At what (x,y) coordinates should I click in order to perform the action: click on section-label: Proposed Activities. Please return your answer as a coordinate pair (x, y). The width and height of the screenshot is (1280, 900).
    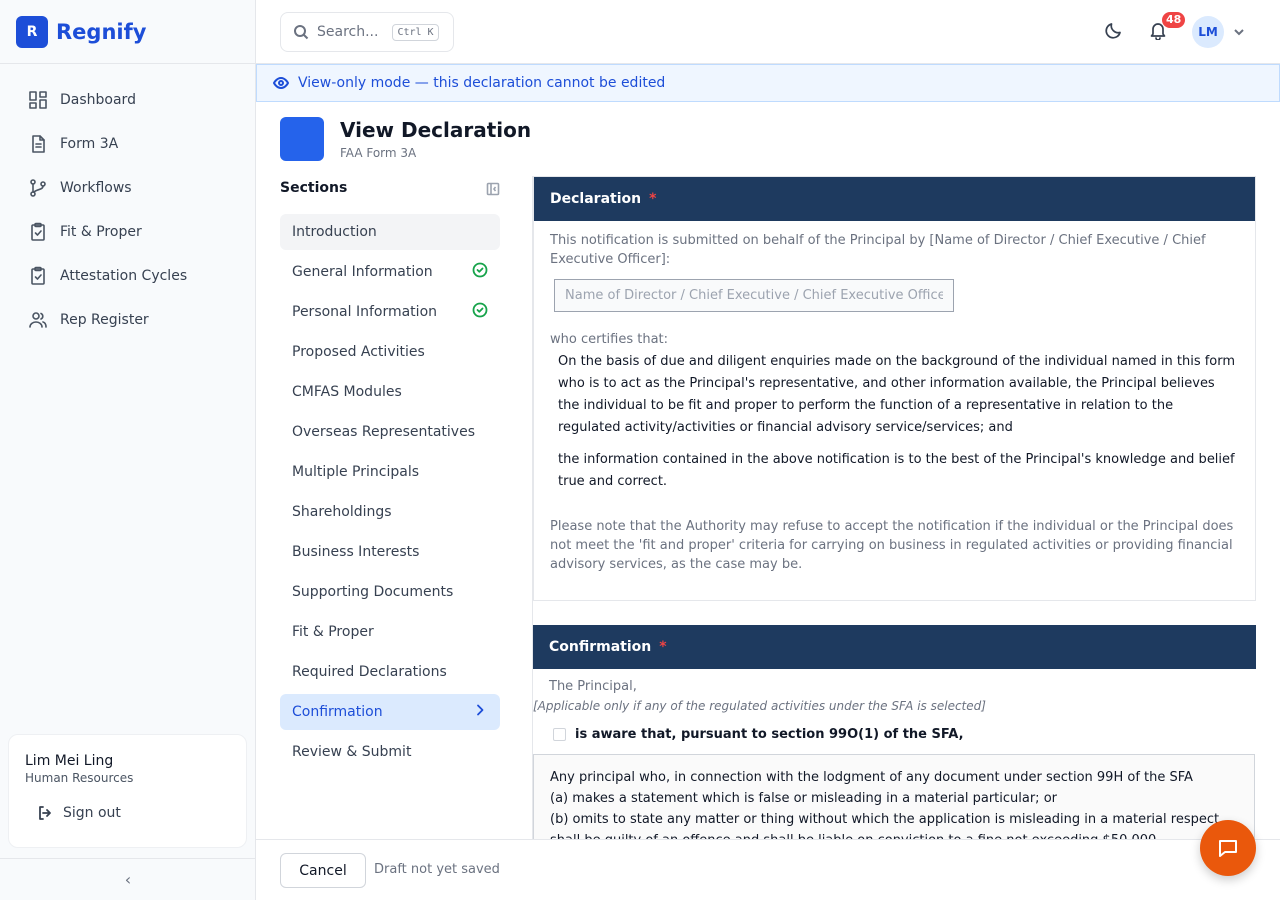
    Looking at the image, I should click on (358, 352).